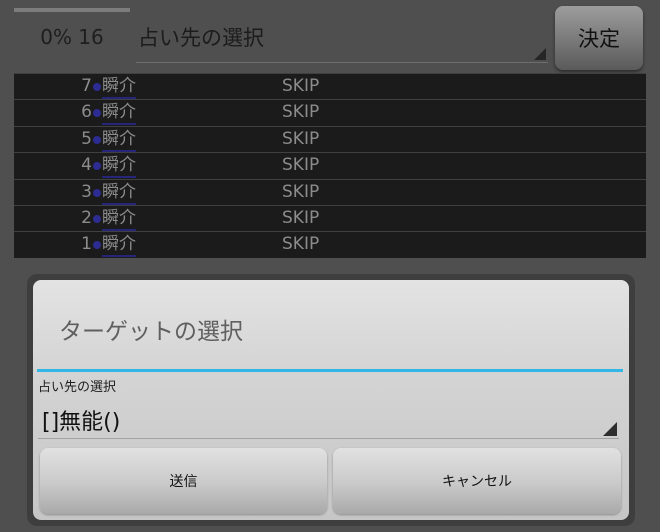 The height and width of the screenshot is (532, 660). What do you see at coordinates (81, 422) in the screenshot?
I see `spinner-selected-value: []無能()` at bounding box center [81, 422].